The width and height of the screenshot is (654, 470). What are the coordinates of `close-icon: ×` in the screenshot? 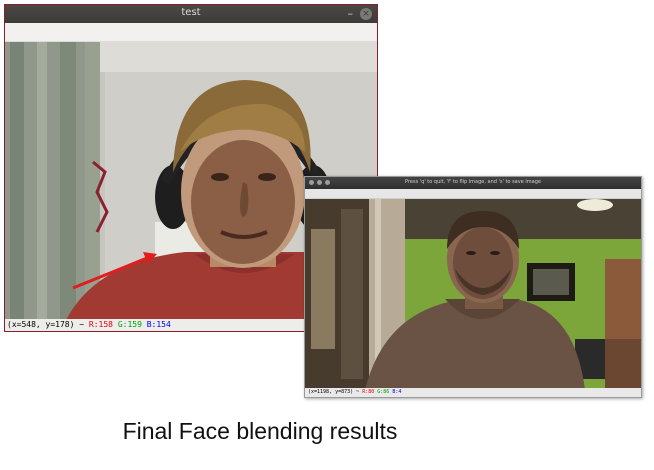 It's located at (366, 14).